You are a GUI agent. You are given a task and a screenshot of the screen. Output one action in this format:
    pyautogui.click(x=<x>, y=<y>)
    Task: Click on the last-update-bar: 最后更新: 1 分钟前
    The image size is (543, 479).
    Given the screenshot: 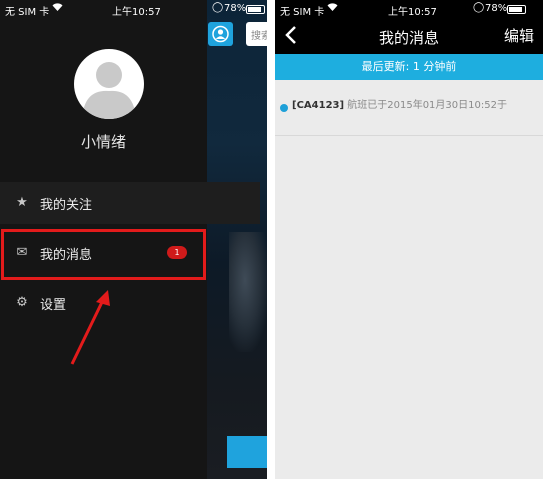 What is the action you would take?
    pyautogui.click(x=409, y=67)
    